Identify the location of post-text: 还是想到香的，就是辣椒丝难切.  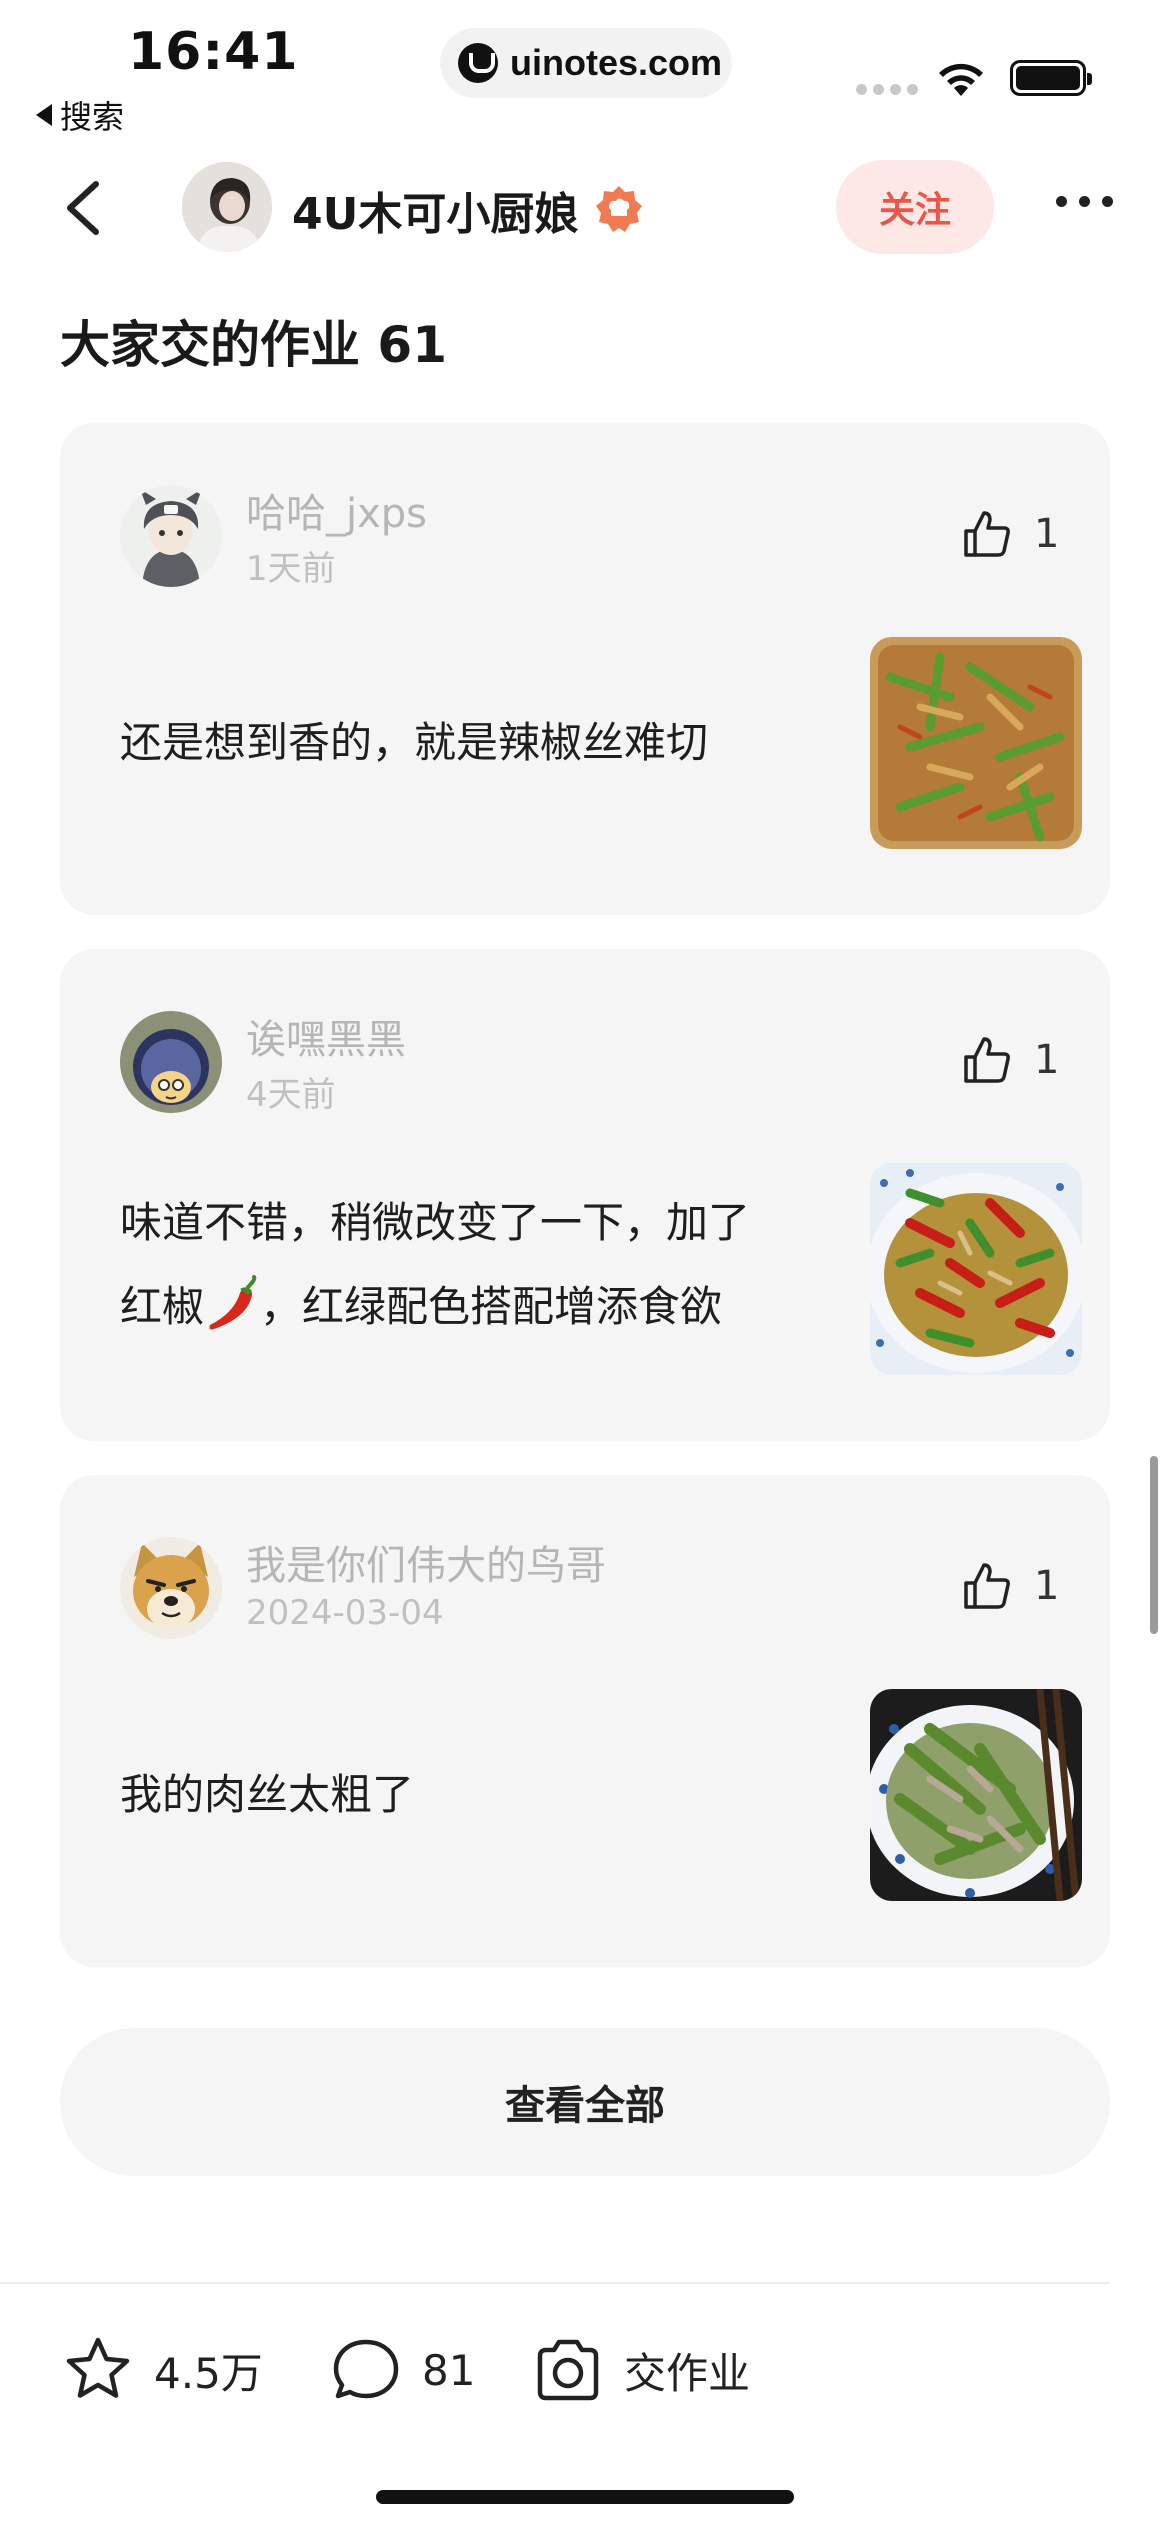
(414, 742).